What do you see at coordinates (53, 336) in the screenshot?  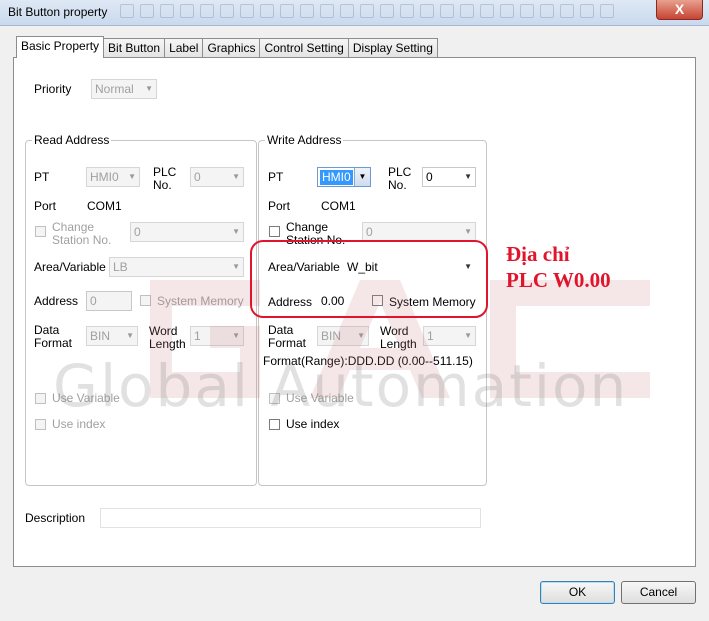 I see `read-data-format-label: Data Format` at bounding box center [53, 336].